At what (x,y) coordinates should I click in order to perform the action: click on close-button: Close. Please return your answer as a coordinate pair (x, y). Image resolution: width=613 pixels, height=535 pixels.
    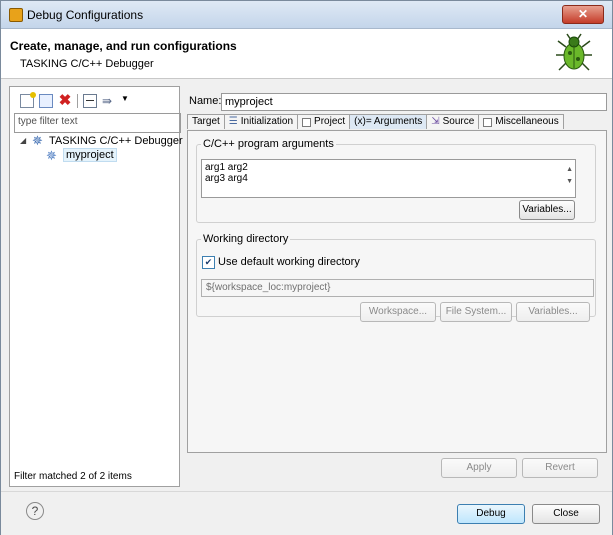
    Looking at the image, I should click on (566, 514).